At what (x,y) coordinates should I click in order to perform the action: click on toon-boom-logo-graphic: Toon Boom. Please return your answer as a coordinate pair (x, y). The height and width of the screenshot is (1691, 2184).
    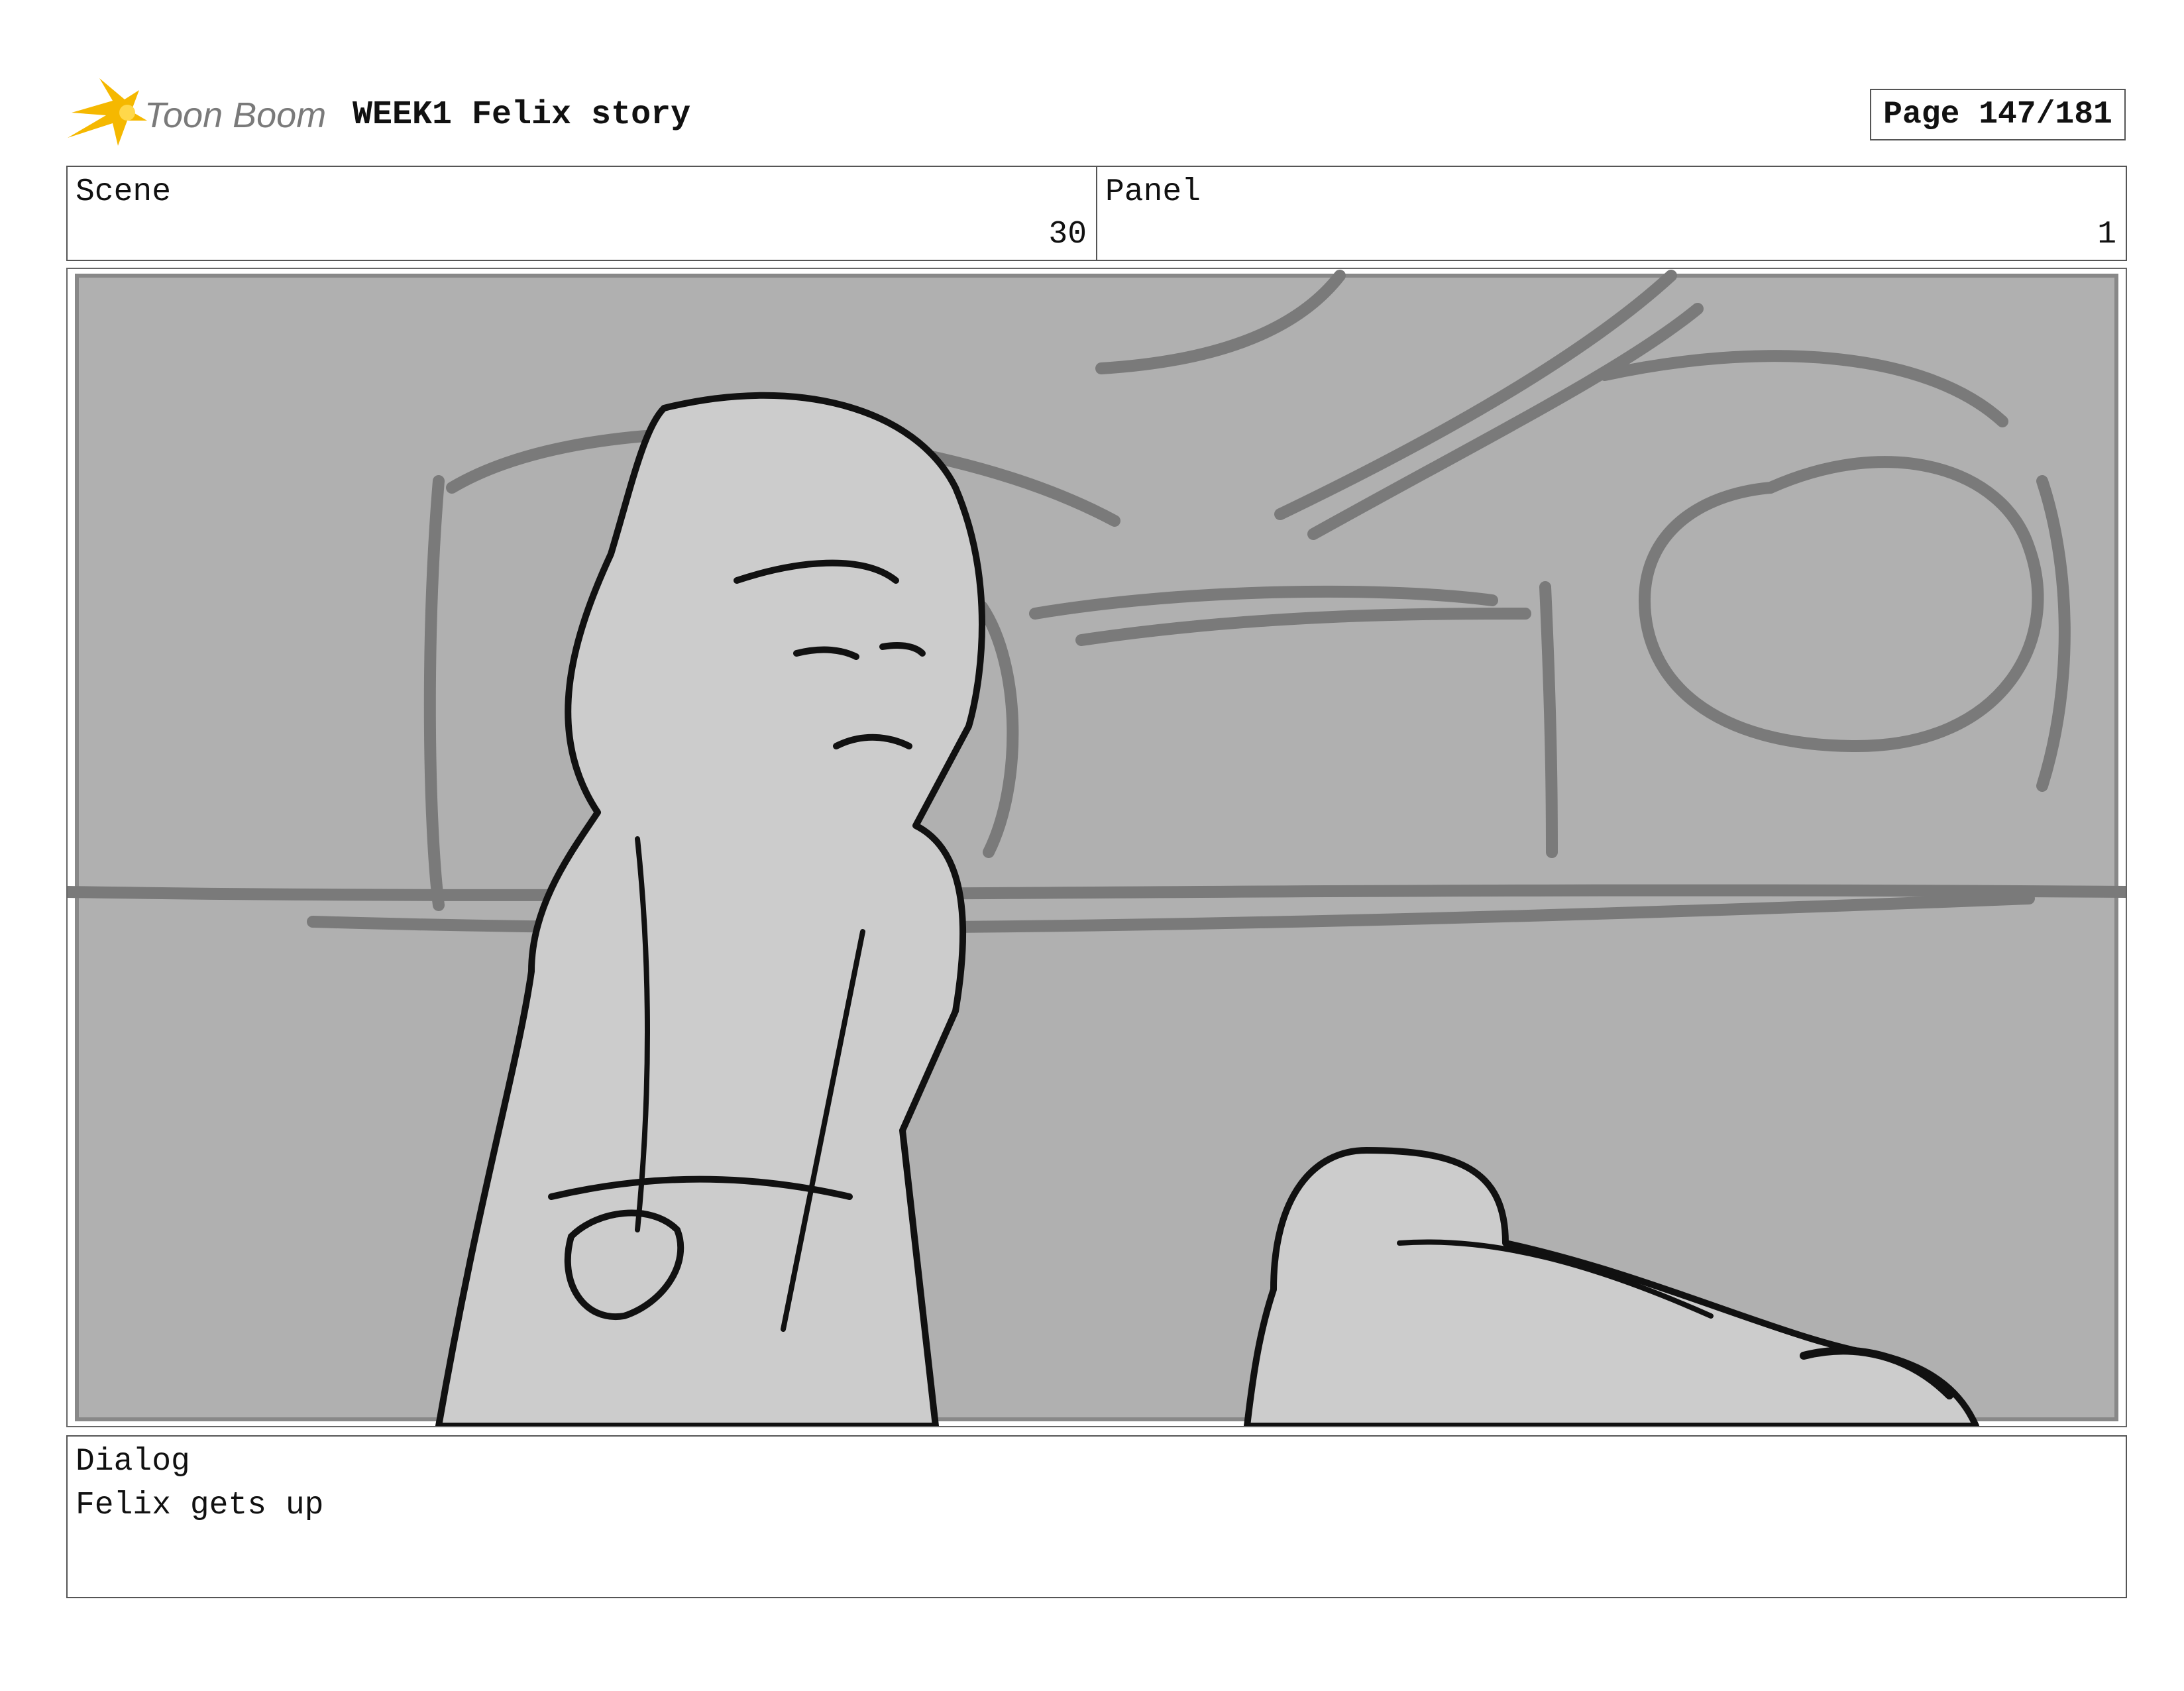
    Looking at the image, I should click on (197, 112).